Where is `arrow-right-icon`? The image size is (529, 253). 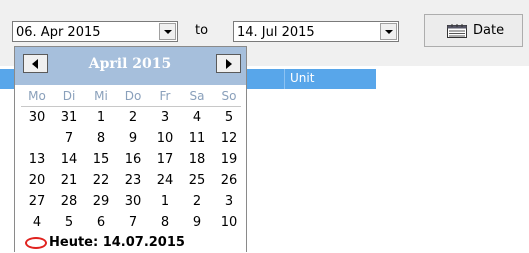
arrow-right-icon is located at coordinates (229, 64).